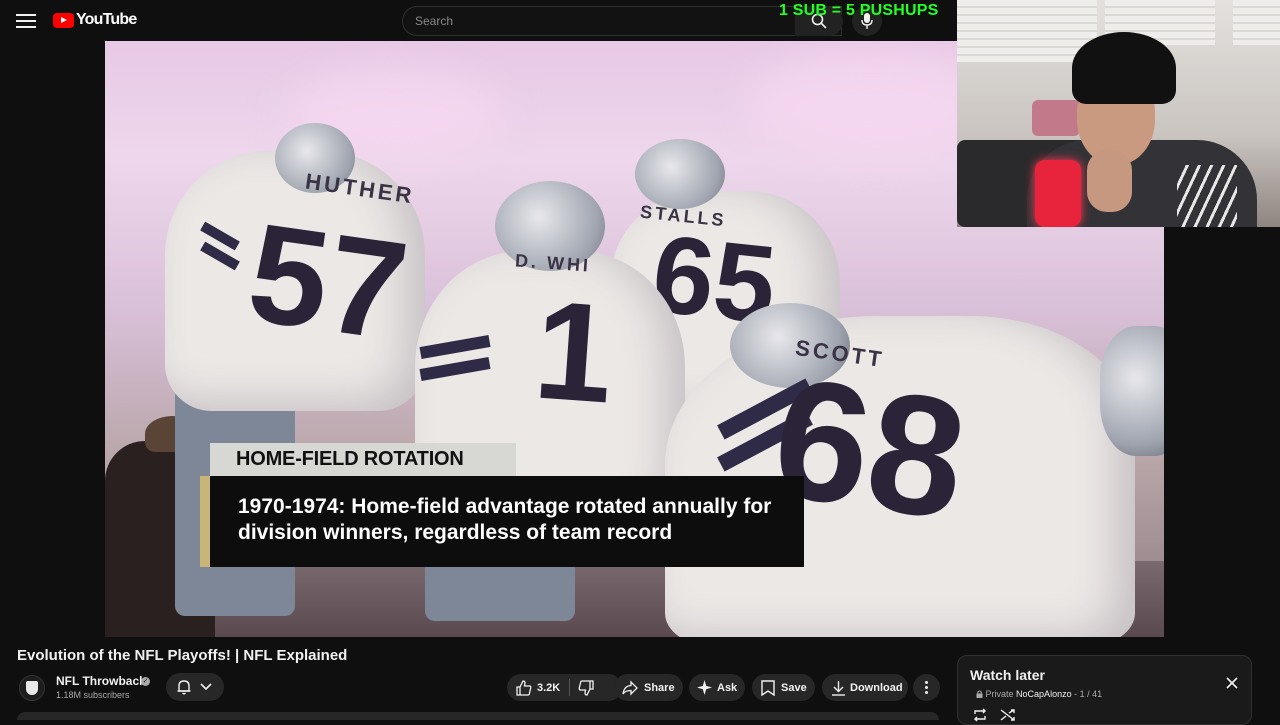 The width and height of the screenshot is (1280, 725). Describe the element at coordinates (524, 688) in the screenshot. I see `like-icon` at that location.